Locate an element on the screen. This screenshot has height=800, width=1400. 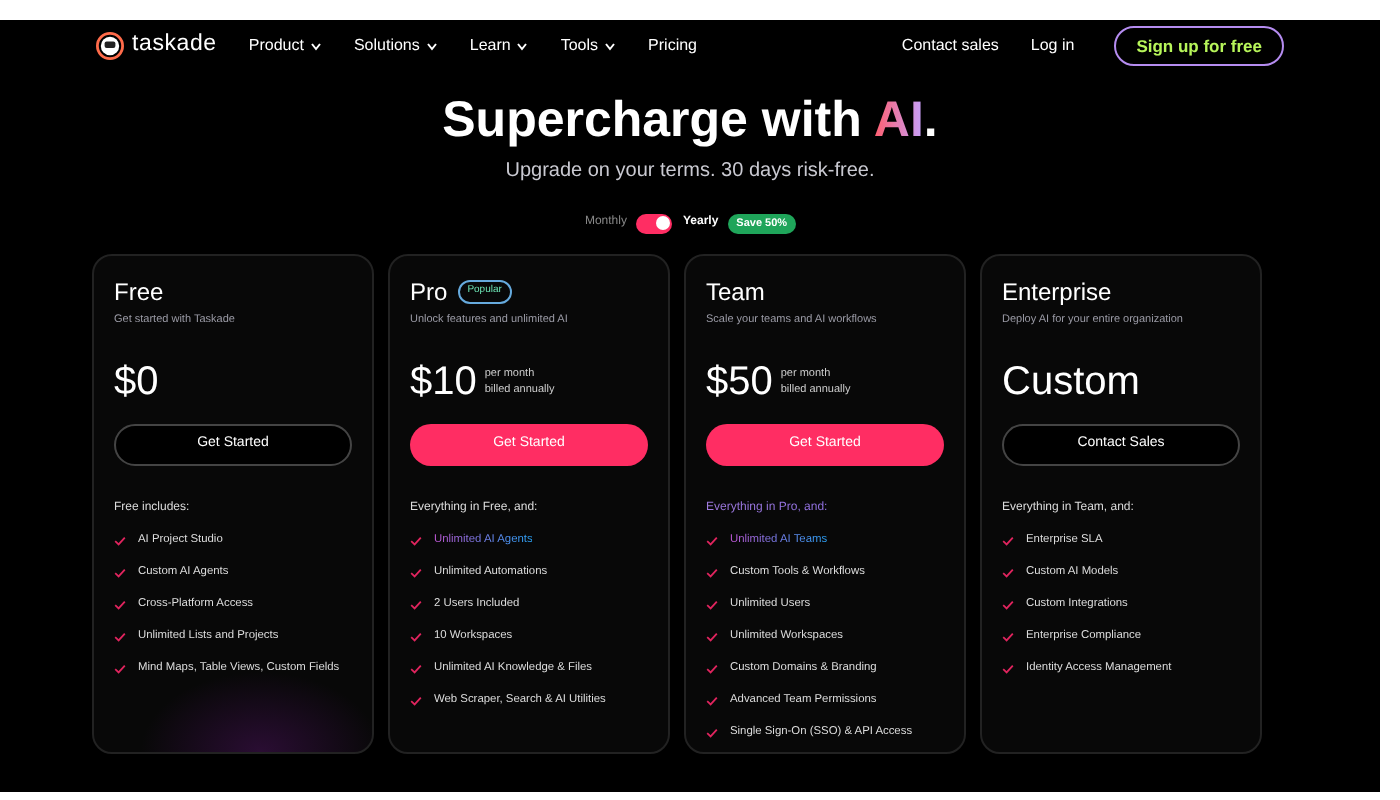
nav-menu-item: Product is located at coordinates (285, 46).